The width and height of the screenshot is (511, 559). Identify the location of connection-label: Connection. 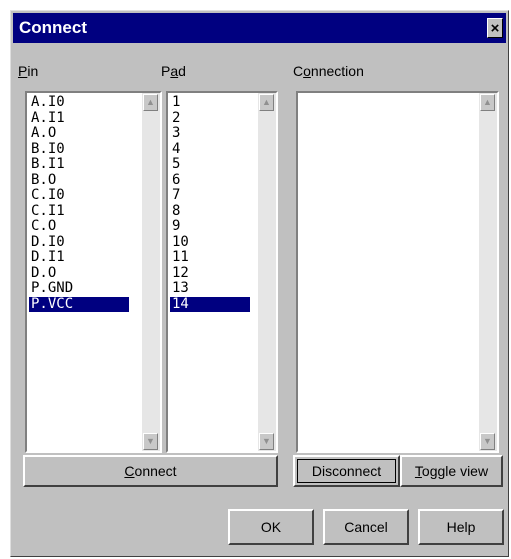
(328, 71).